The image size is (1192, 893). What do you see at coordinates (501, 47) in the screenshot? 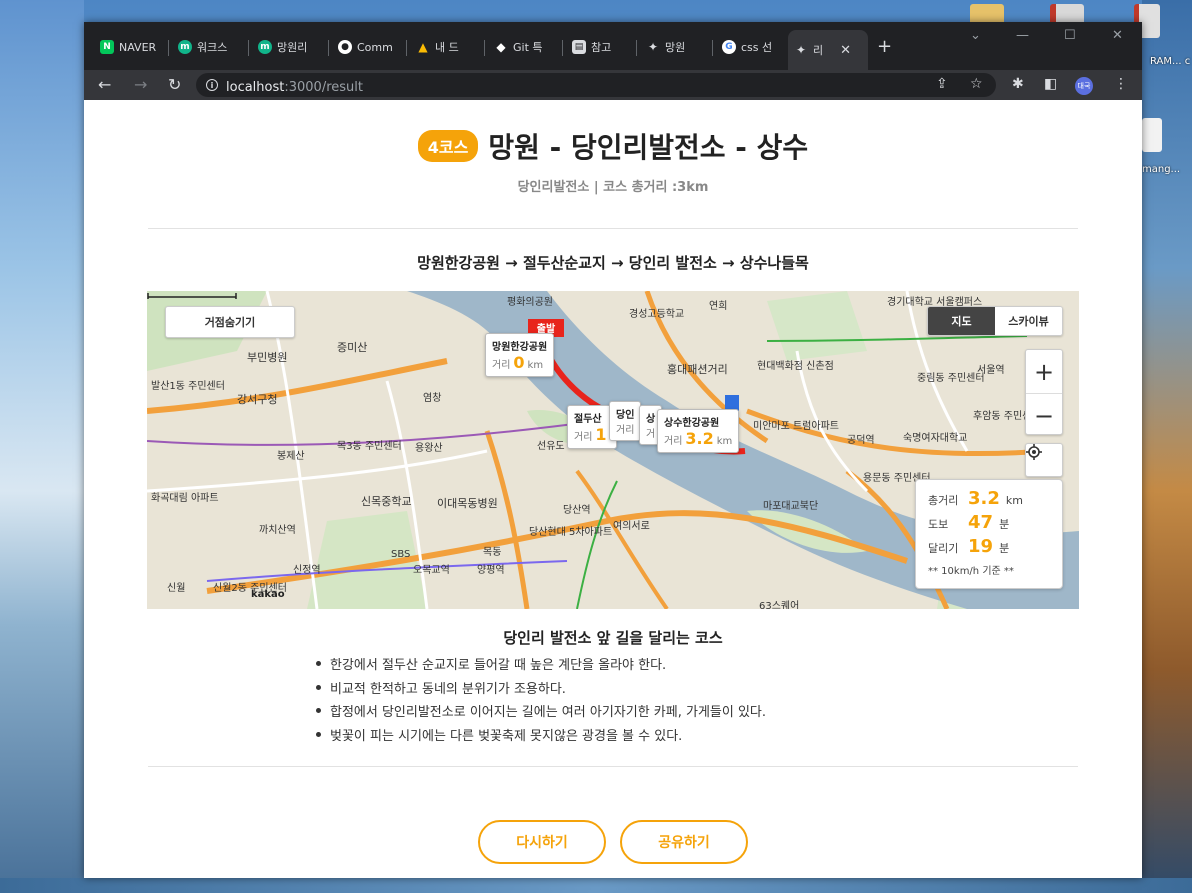
I see `git-icon: ◆` at bounding box center [501, 47].